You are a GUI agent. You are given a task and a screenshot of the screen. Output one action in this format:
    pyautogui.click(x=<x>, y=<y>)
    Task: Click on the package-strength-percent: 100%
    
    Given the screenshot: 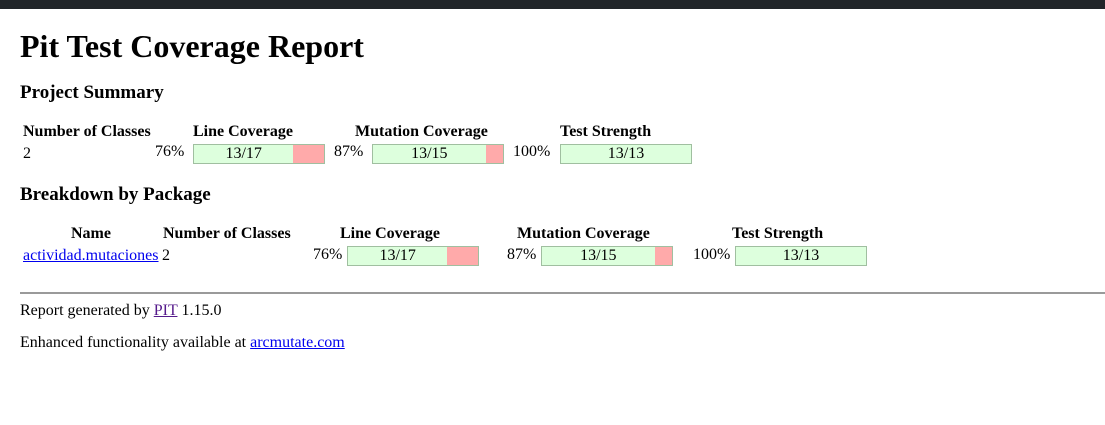 What is the action you would take?
    pyautogui.click(x=712, y=254)
    